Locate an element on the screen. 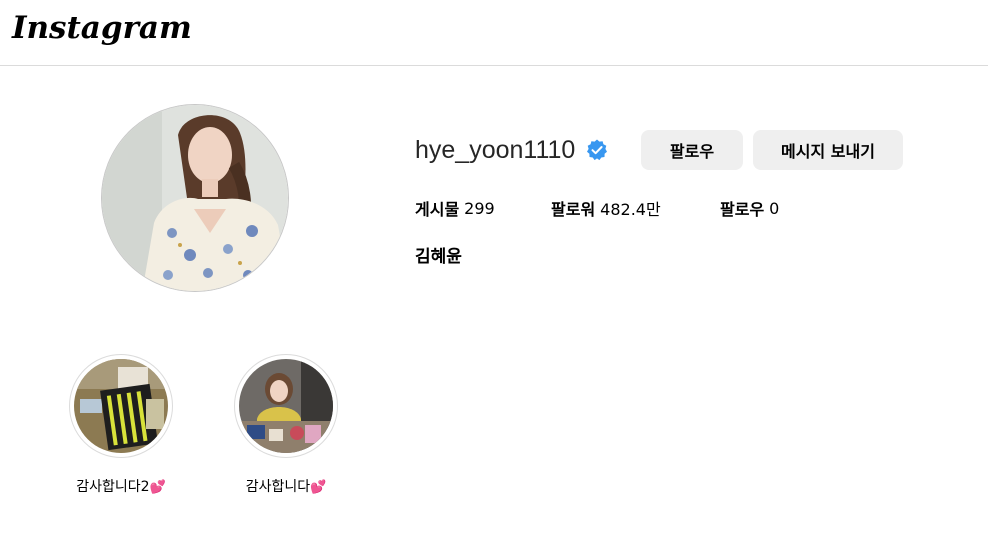 This screenshot has height=540, width=988. follow-button: 팔로우 is located at coordinates (692, 150).